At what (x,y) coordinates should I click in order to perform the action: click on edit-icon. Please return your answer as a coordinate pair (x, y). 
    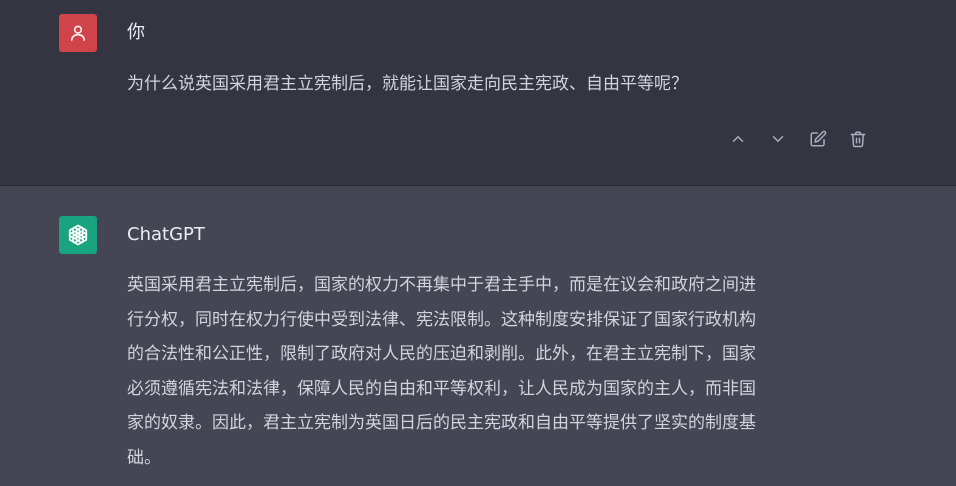
    Looking at the image, I should click on (818, 138).